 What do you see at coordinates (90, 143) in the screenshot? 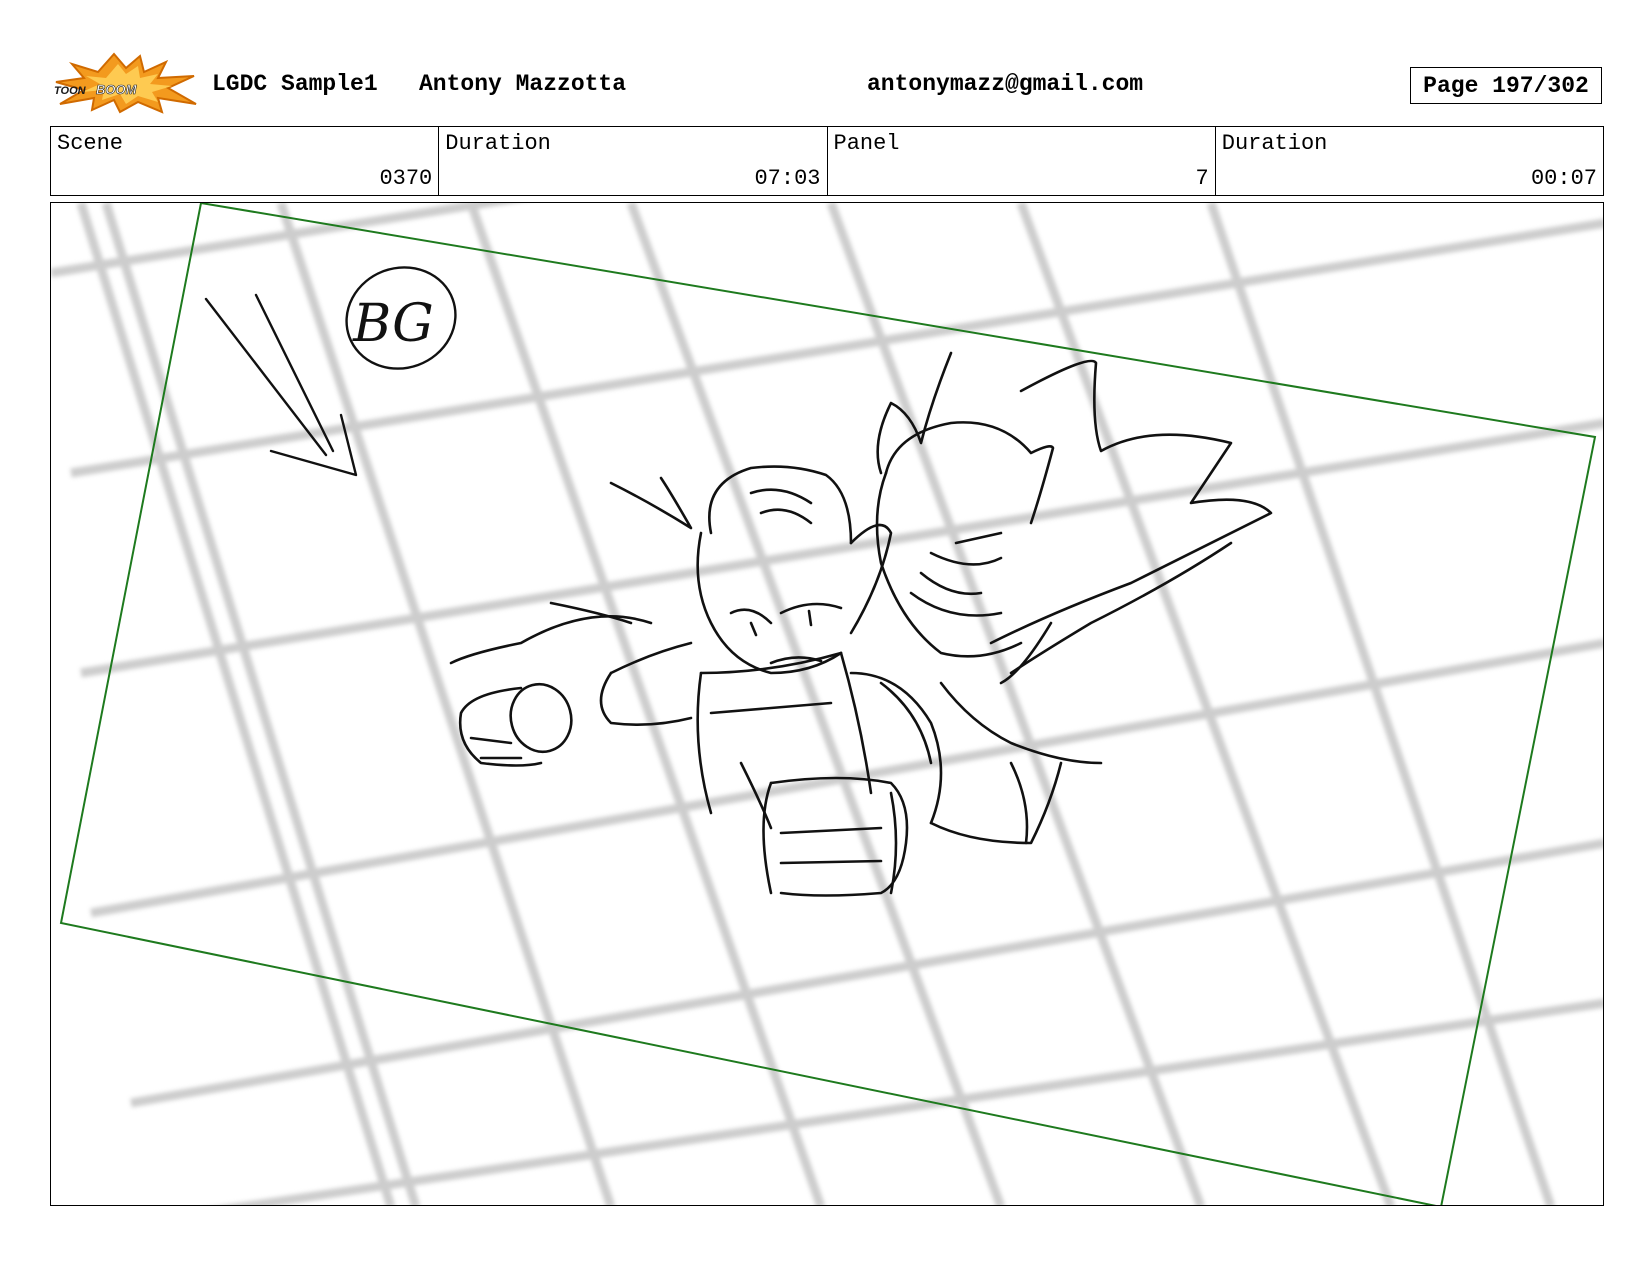
I see `scene-label: Scene` at bounding box center [90, 143].